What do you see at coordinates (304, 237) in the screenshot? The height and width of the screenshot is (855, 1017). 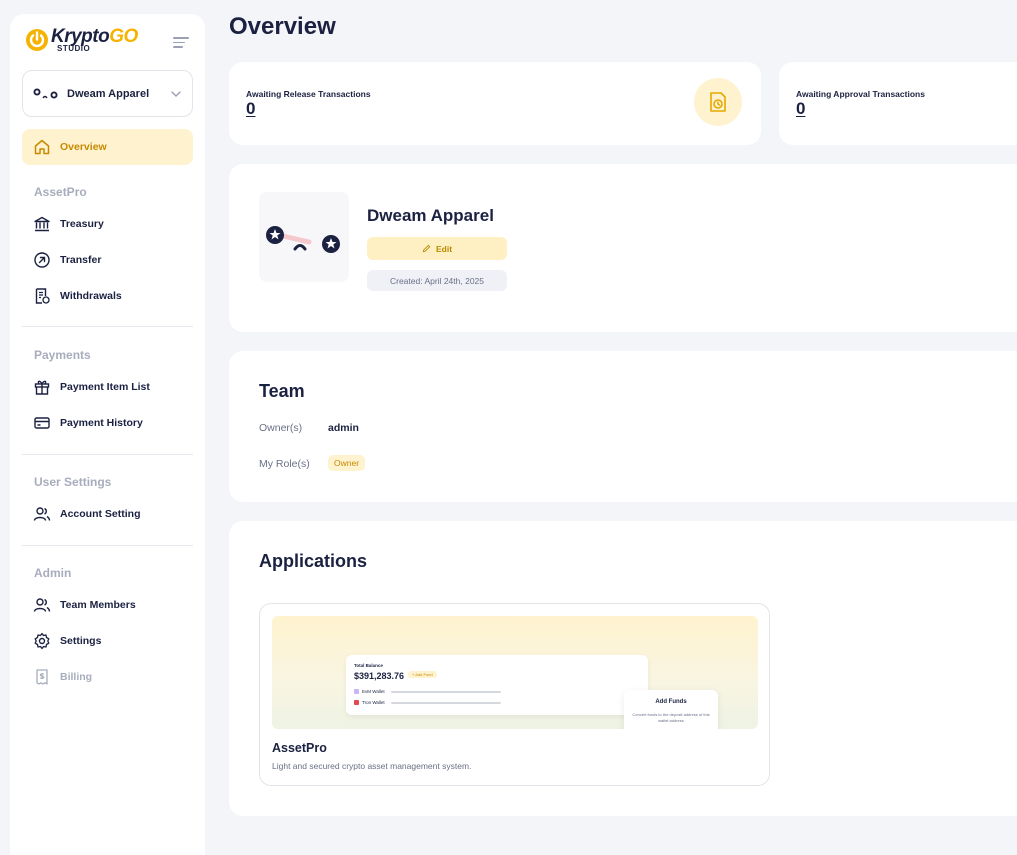 I see `org-logo` at bounding box center [304, 237].